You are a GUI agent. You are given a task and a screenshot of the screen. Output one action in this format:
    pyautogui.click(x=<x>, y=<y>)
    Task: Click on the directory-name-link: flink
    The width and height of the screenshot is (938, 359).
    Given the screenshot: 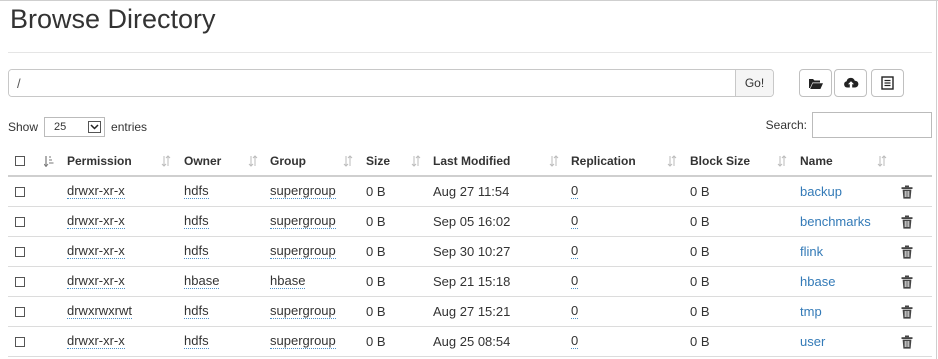 What is the action you would take?
    pyautogui.click(x=811, y=251)
    